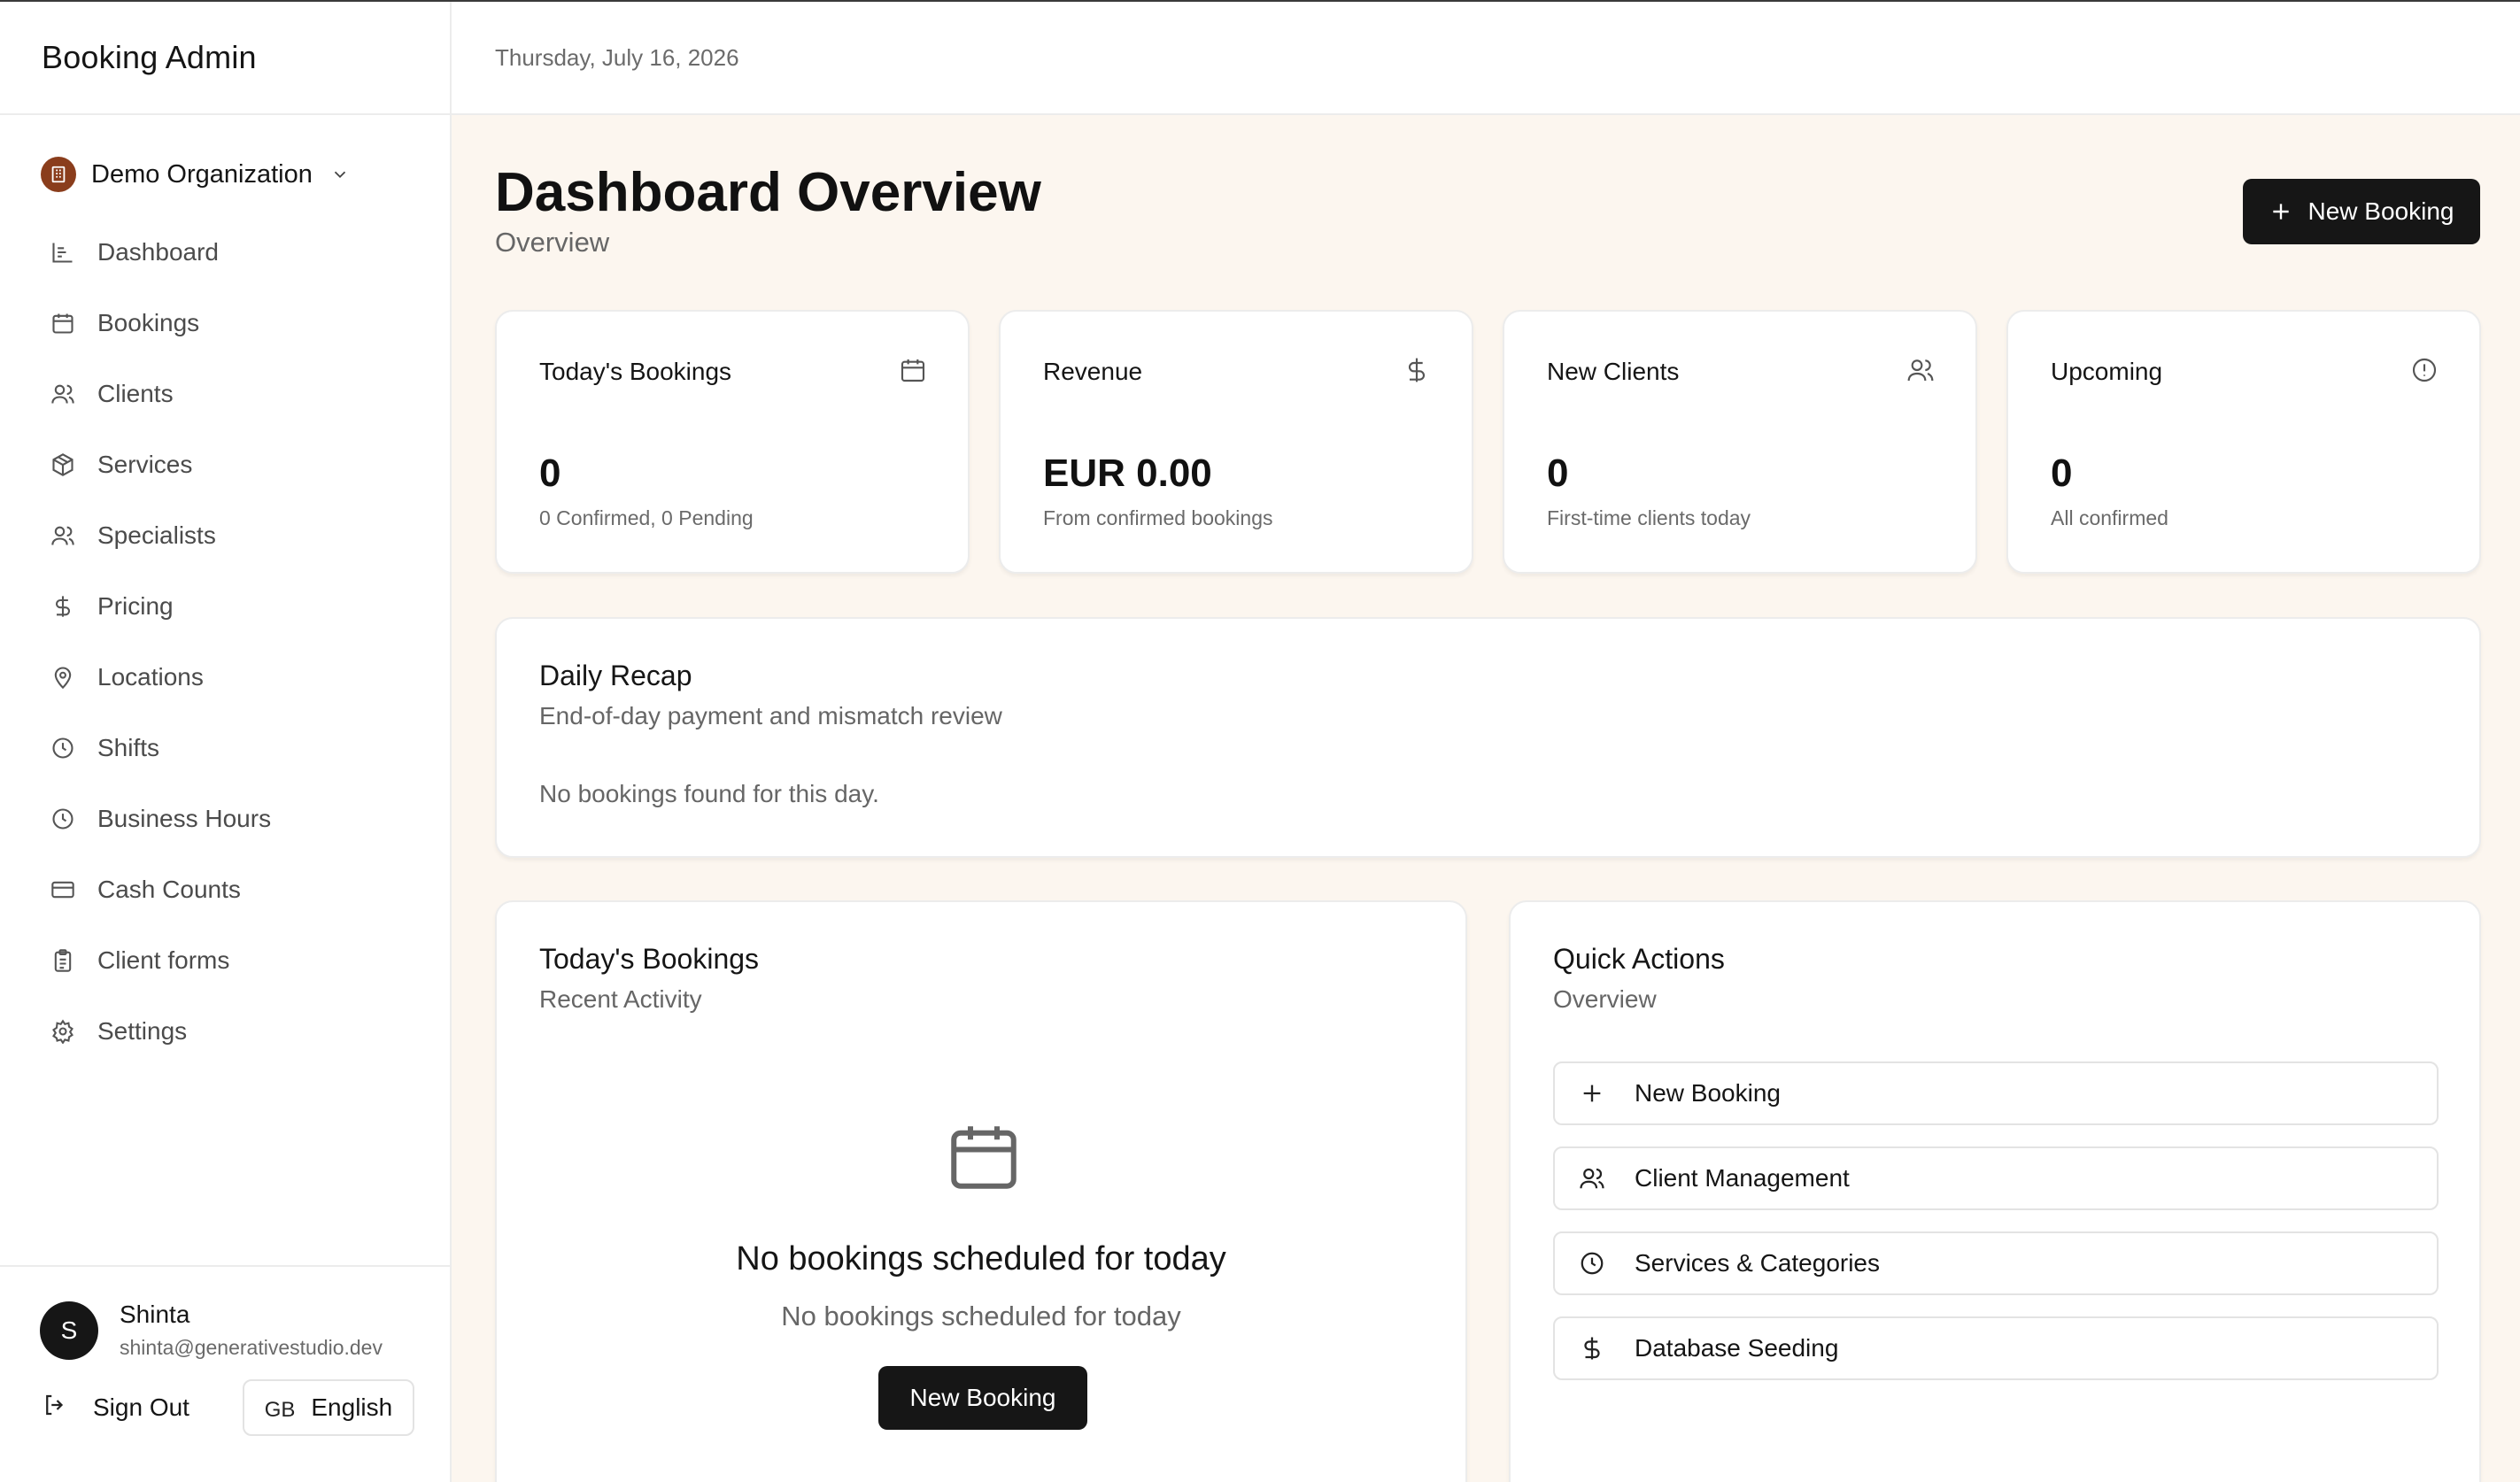 Image resolution: width=2520 pixels, height=1482 pixels. Describe the element at coordinates (768, 192) in the screenshot. I see `page-title: Dashboard Overview` at that location.